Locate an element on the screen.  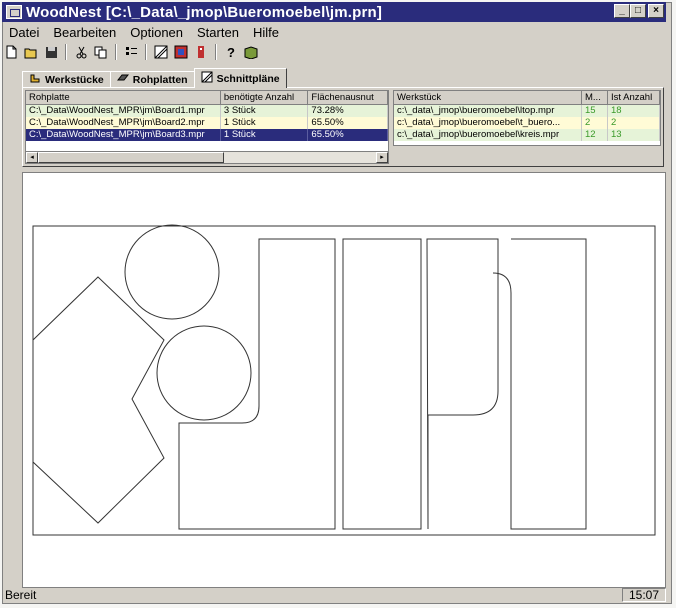
close-button: × is located at coordinates (656, 11).